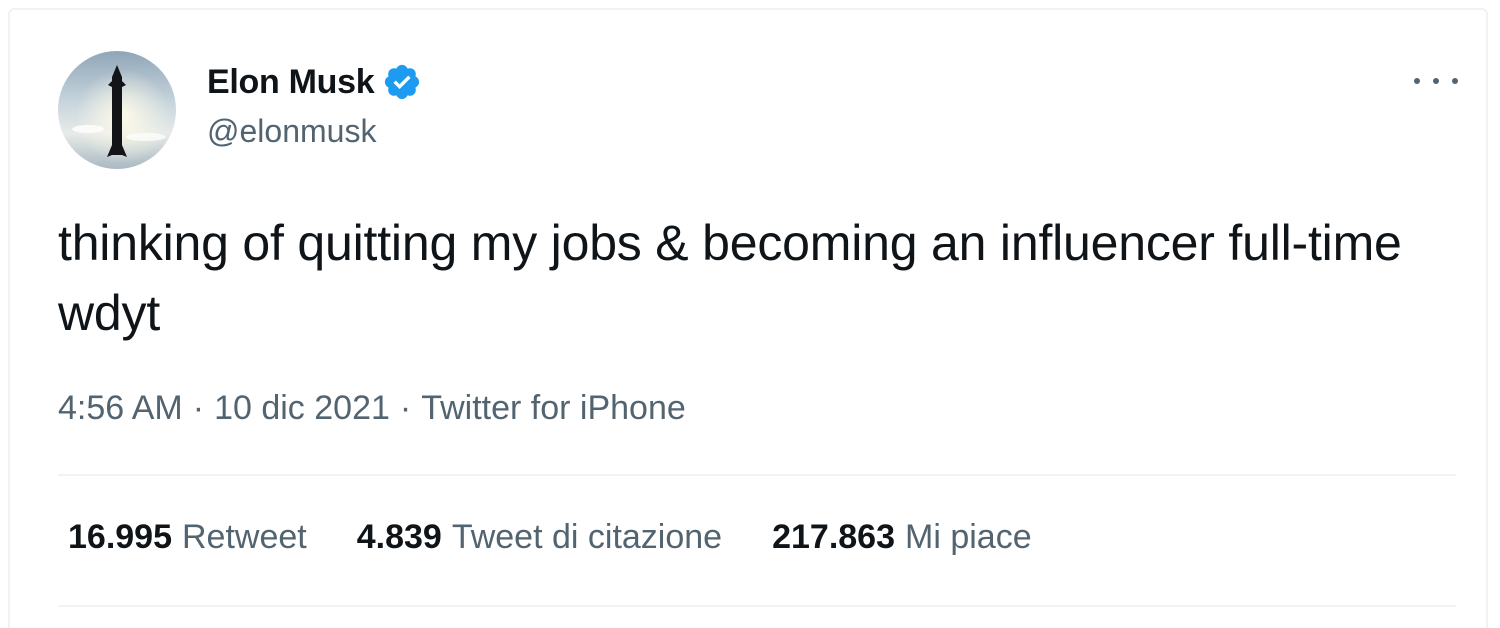  I want to click on quotes-label: Tweet di citazione, so click(587, 537).